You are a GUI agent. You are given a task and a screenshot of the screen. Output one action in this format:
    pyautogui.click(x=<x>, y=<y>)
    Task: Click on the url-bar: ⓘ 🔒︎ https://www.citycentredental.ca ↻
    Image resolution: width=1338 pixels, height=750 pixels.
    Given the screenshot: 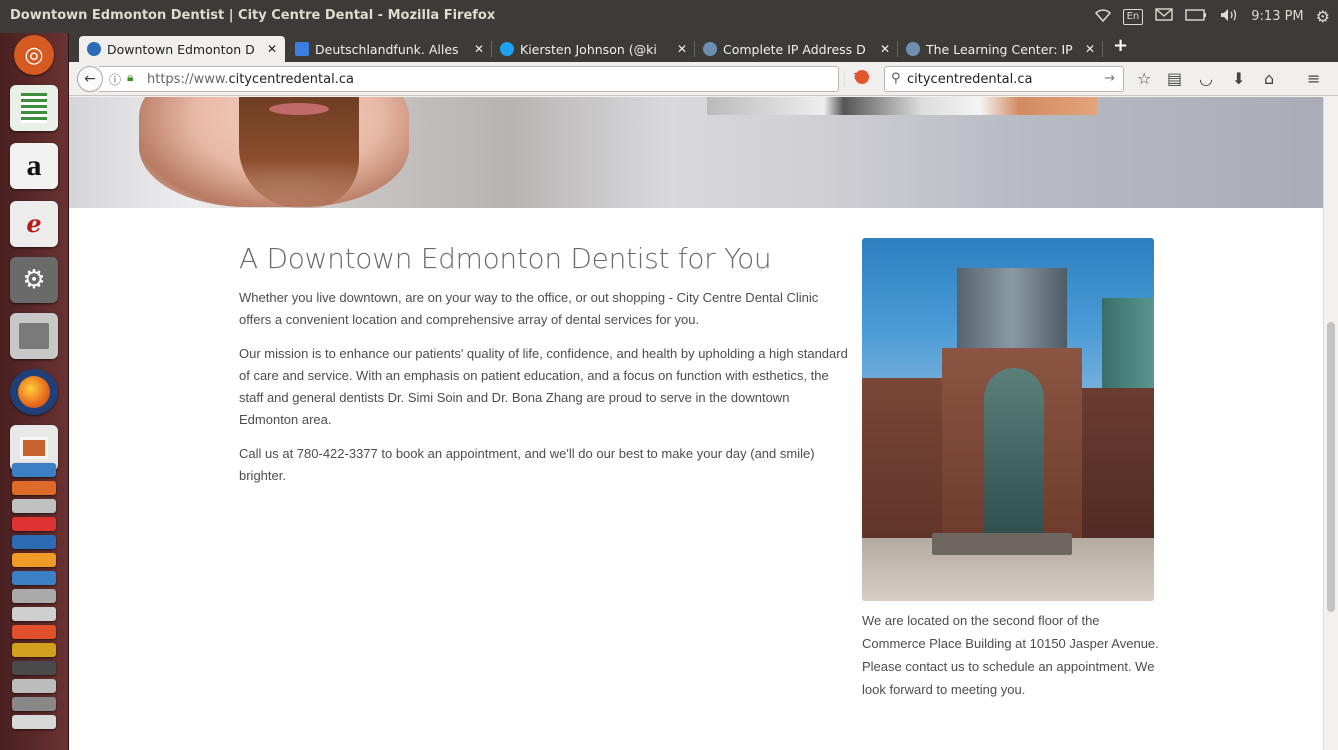 What is the action you would take?
    pyautogui.click(x=481, y=79)
    